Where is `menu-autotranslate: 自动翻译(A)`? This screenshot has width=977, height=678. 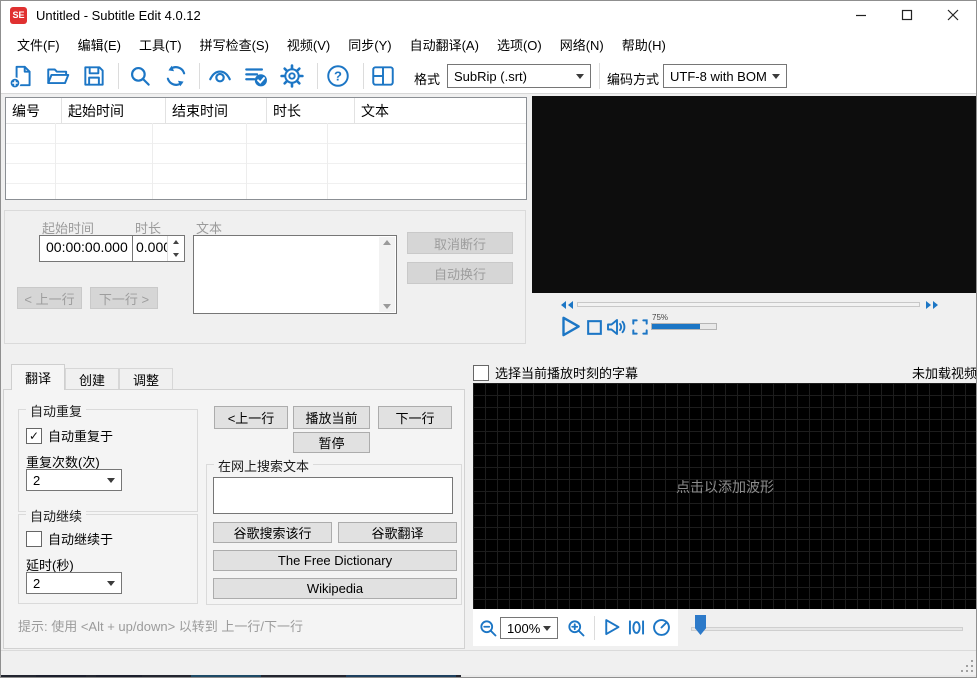 menu-autotranslate: 自动翻译(A) is located at coordinates (444, 44).